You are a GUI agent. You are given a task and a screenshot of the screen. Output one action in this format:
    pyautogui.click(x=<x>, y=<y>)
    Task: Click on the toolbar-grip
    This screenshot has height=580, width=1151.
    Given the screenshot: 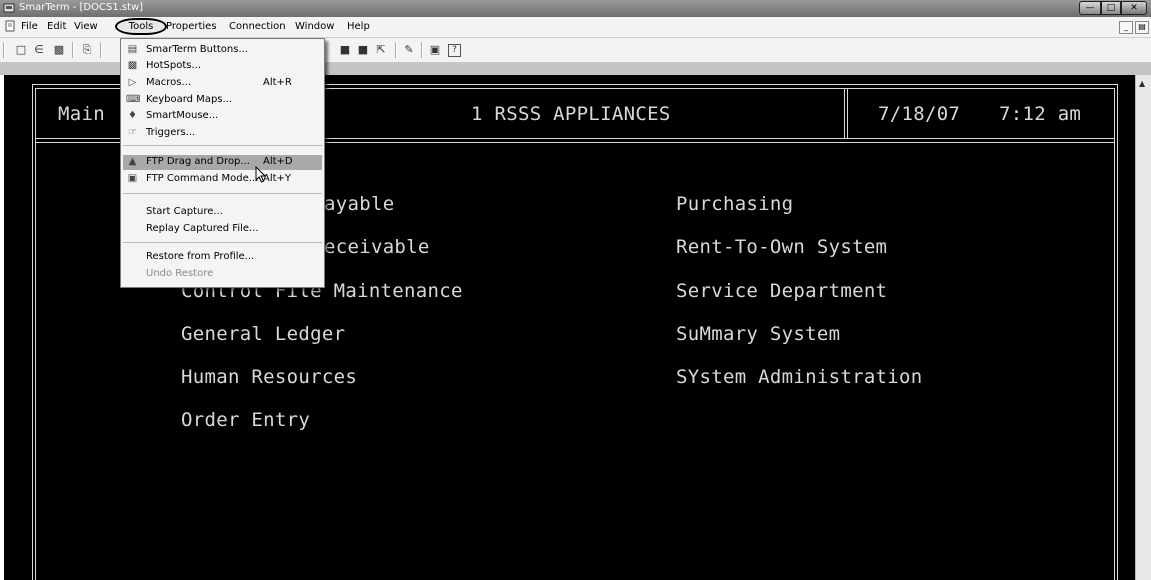 What is the action you would take?
    pyautogui.click(x=4, y=50)
    